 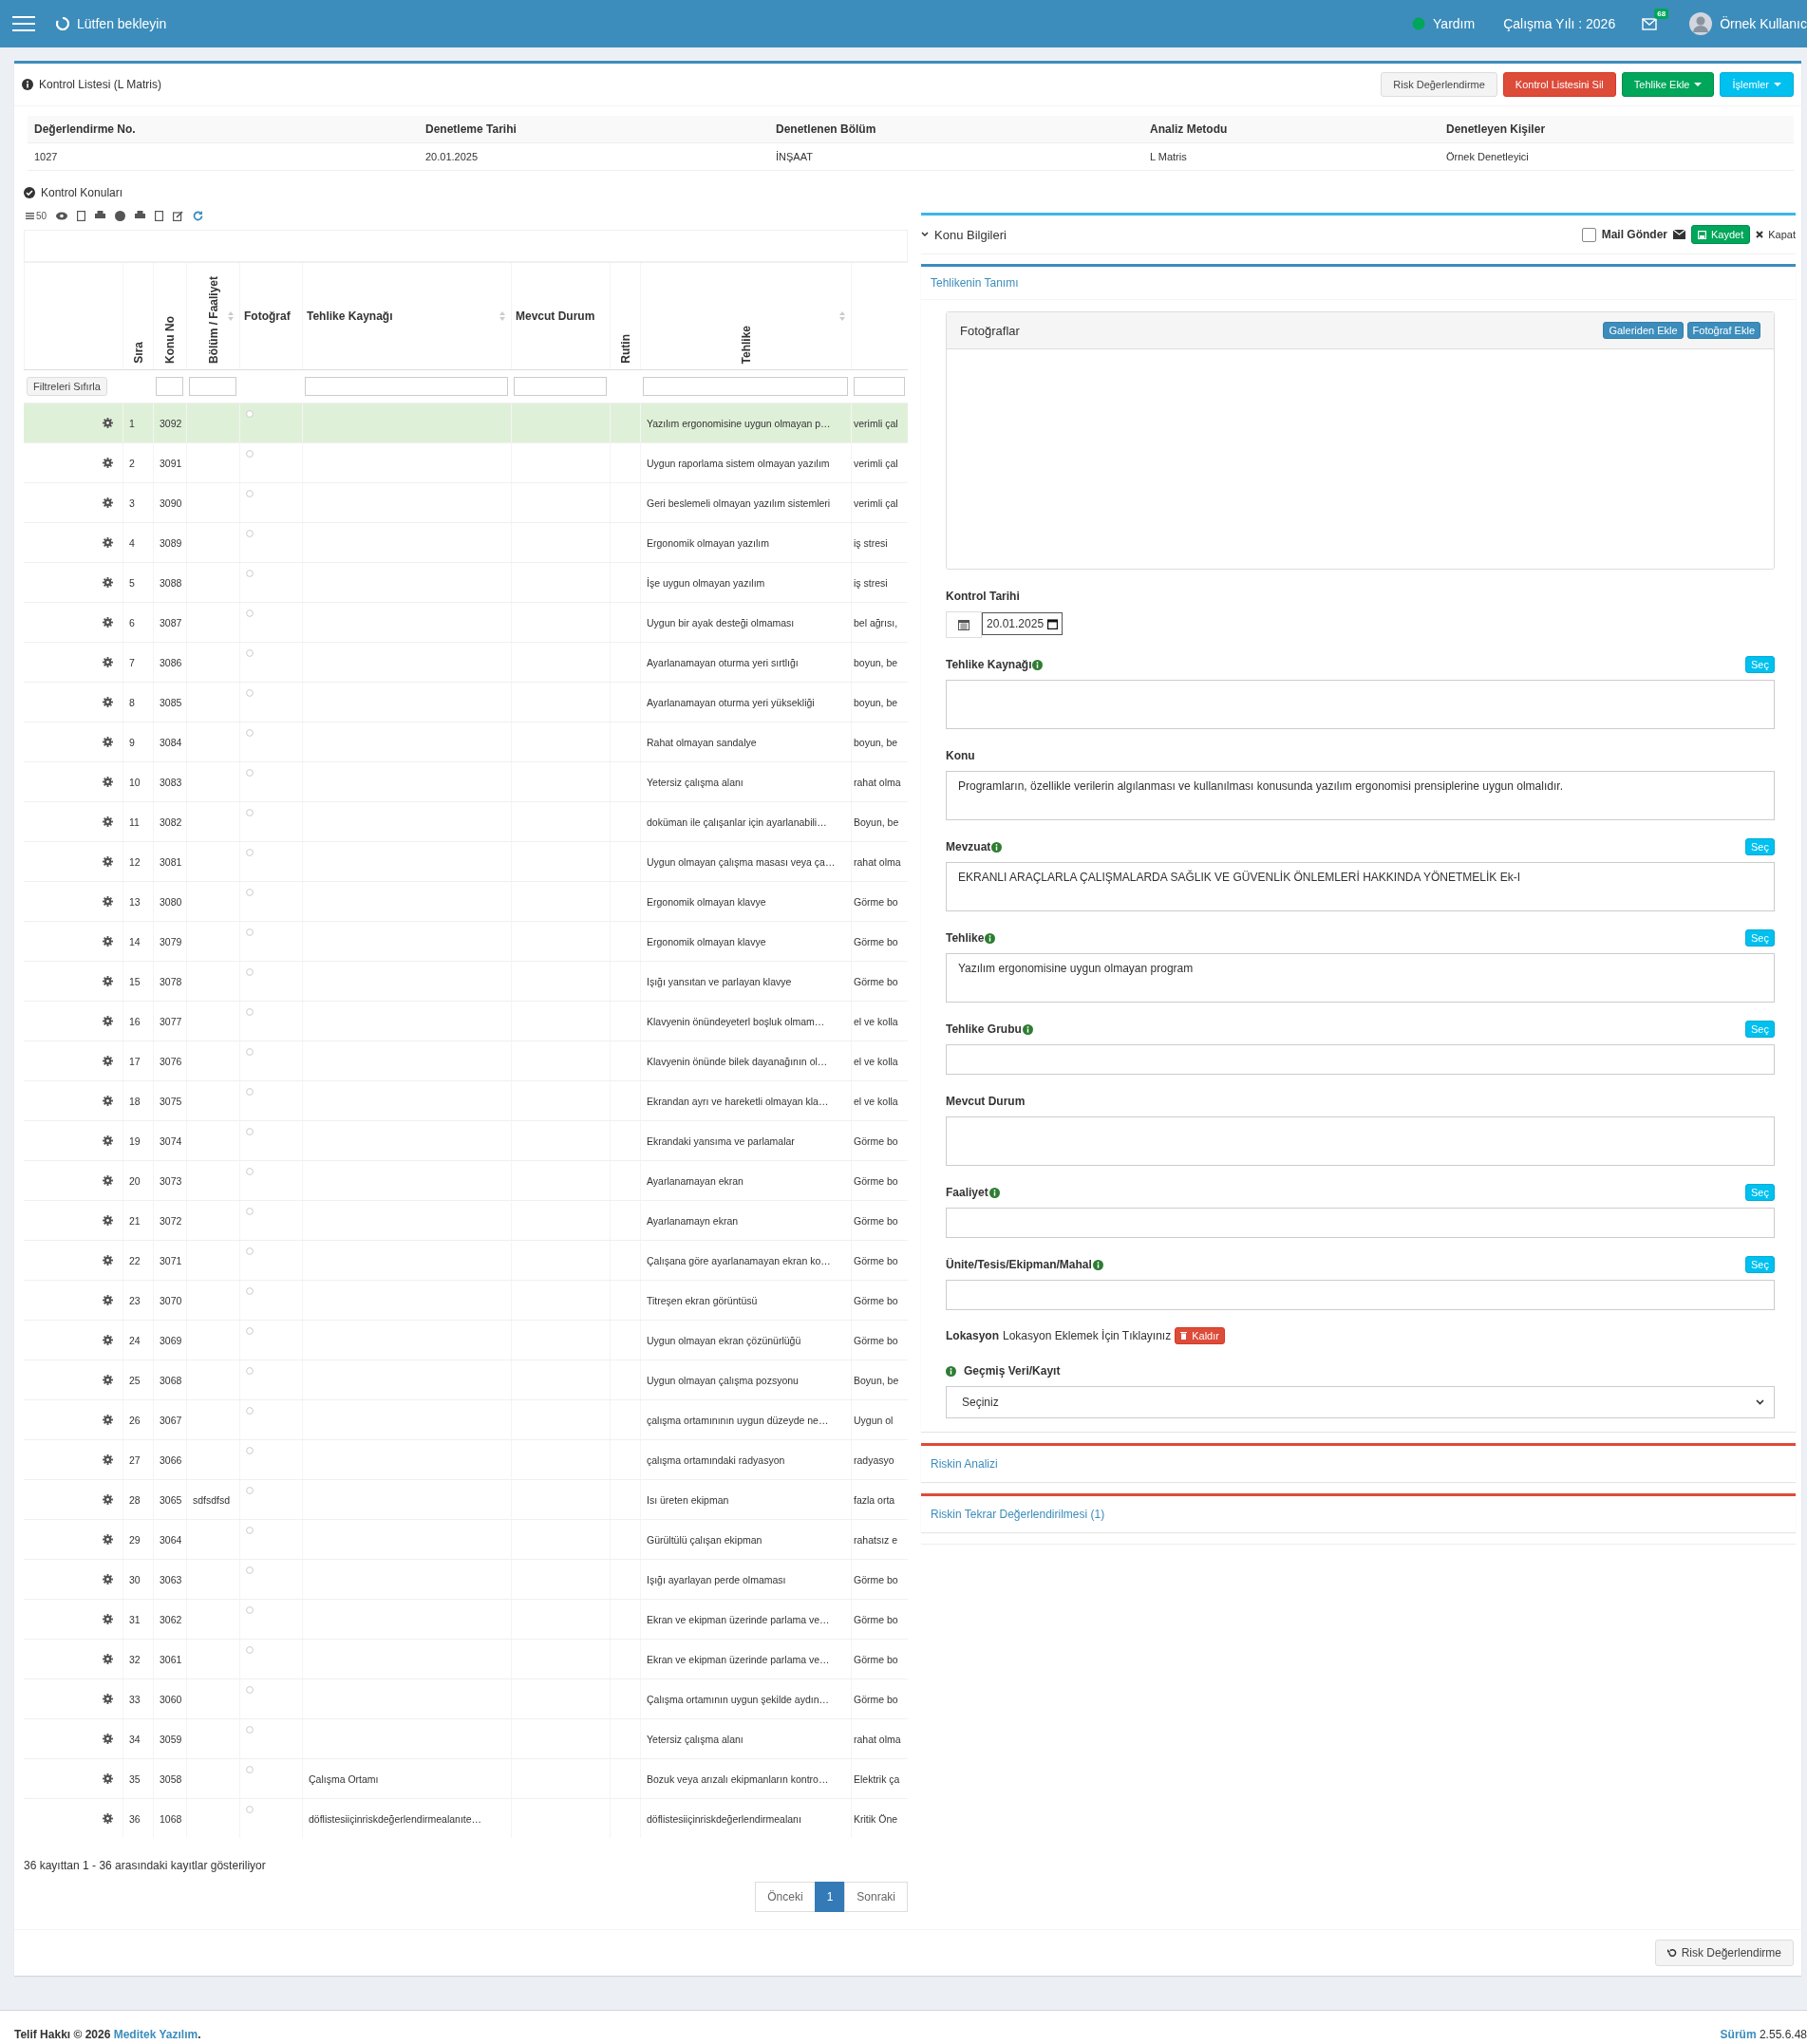 I want to click on column-header: Tehlike Kaynağı, so click(x=350, y=316).